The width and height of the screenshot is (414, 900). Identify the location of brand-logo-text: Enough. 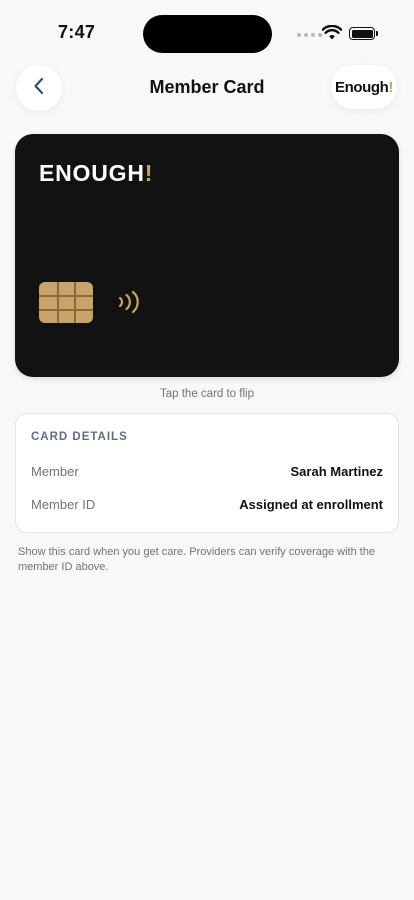
(361, 87).